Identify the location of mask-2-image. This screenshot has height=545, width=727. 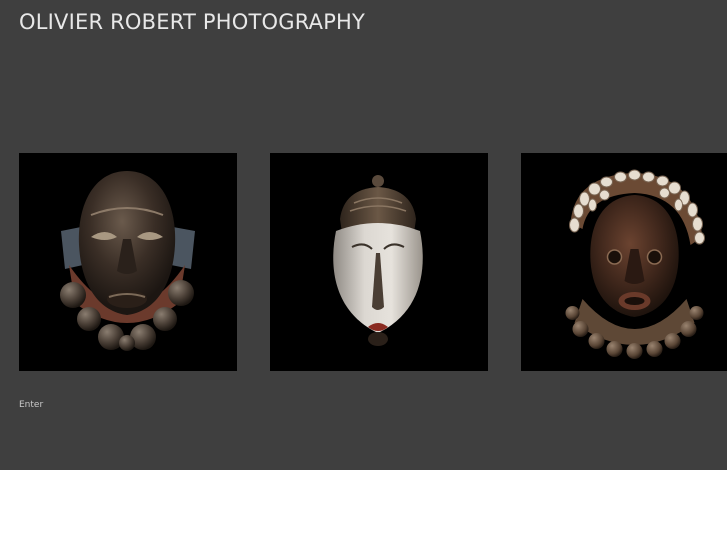
(379, 262).